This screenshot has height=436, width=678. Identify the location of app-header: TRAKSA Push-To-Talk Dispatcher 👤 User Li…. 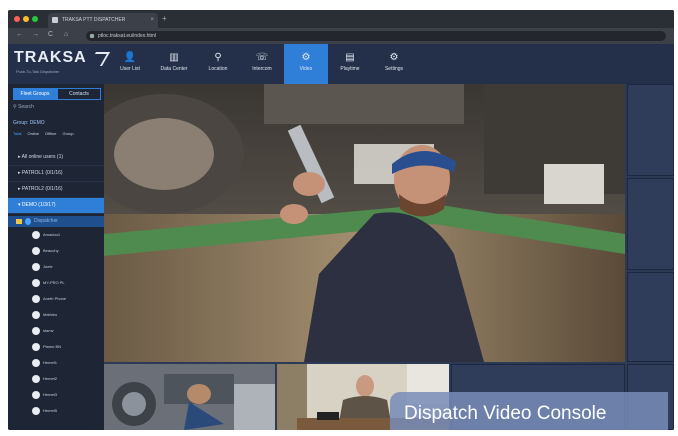
(341, 64).